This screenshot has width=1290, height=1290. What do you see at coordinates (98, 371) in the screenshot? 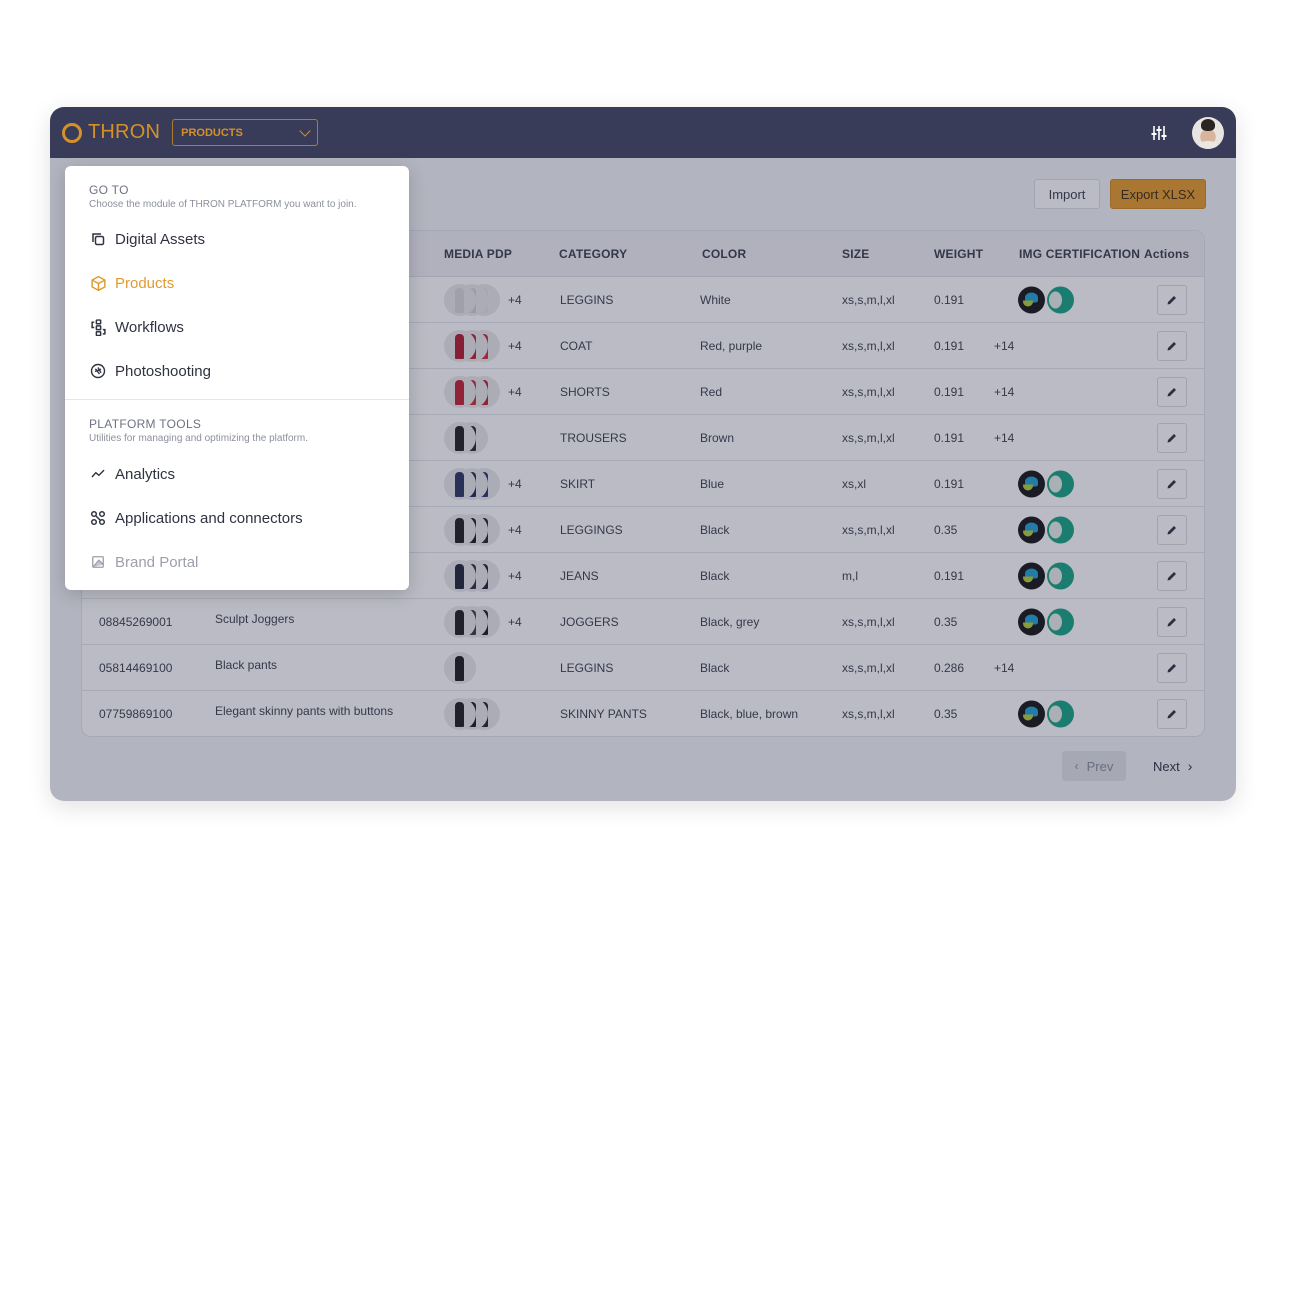
I see `aperture-icon` at bounding box center [98, 371].